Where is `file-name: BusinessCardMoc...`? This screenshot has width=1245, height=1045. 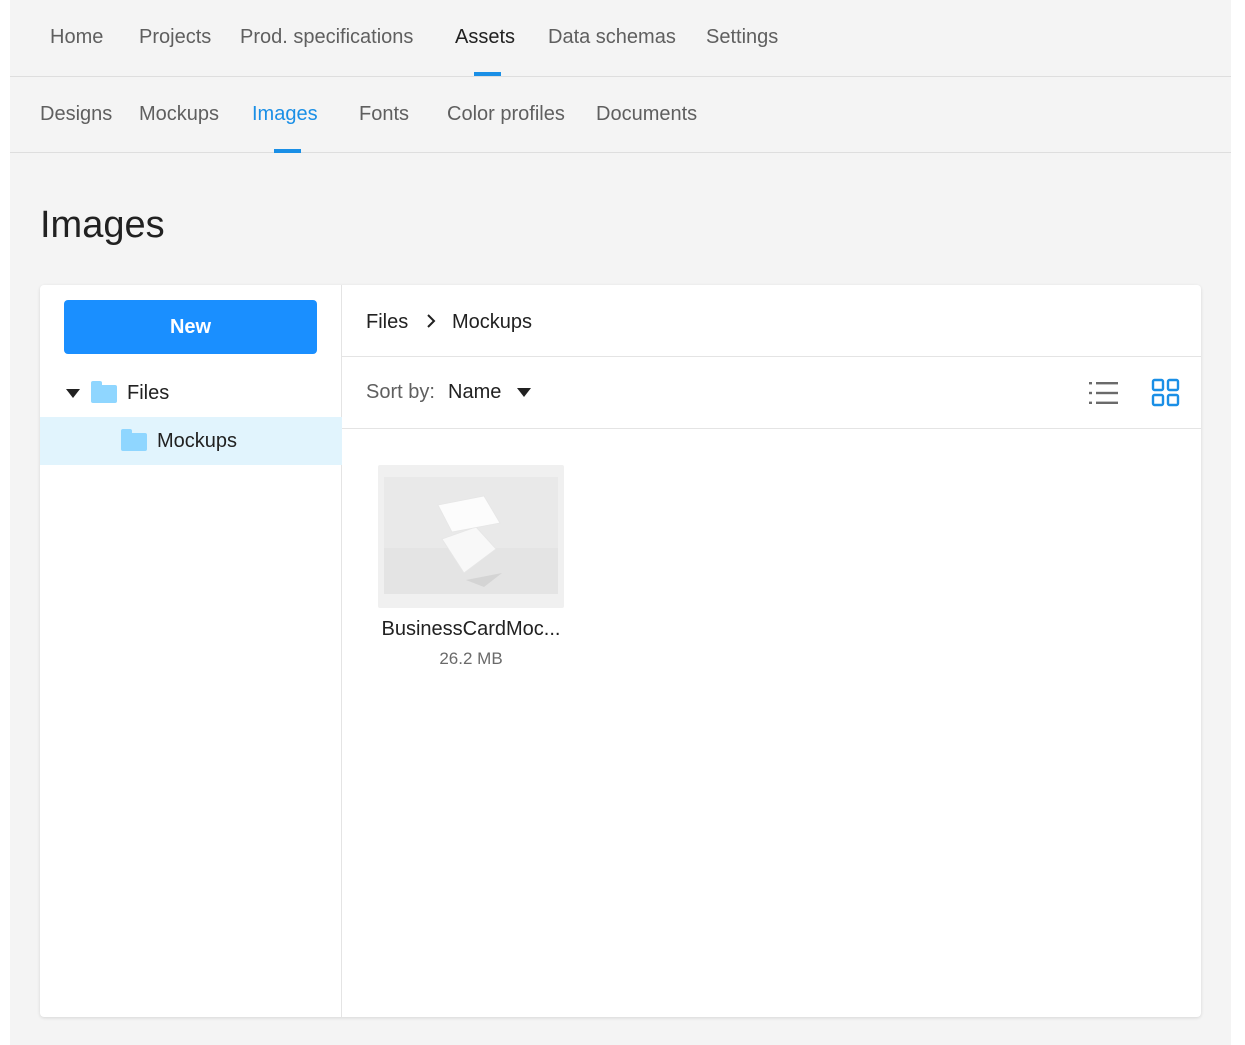 file-name: BusinessCardMoc... is located at coordinates (471, 629).